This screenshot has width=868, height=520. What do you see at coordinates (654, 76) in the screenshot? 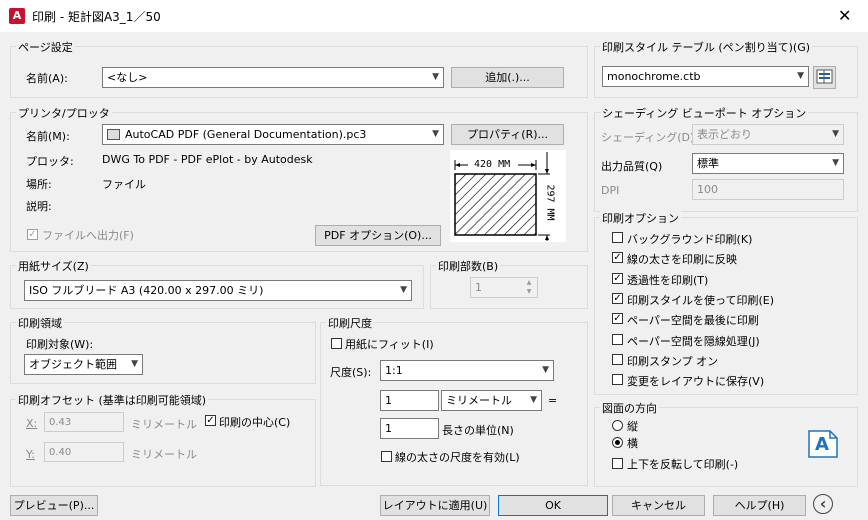
I see `style-table-value: monochrome.ctb` at bounding box center [654, 76].